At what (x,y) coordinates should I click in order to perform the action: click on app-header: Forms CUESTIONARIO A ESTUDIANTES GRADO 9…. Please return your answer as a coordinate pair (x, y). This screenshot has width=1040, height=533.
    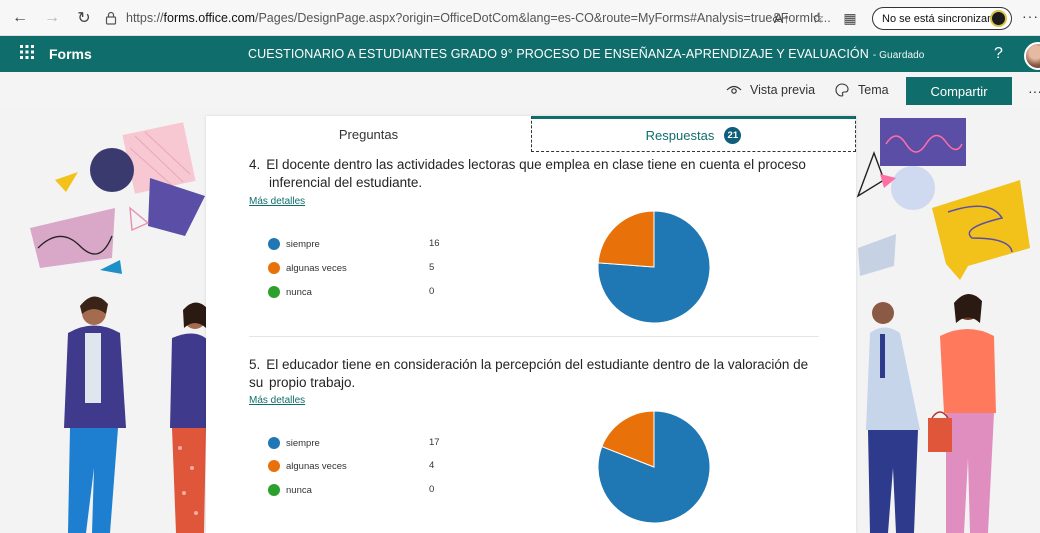
    Looking at the image, I should click on (520, 54).